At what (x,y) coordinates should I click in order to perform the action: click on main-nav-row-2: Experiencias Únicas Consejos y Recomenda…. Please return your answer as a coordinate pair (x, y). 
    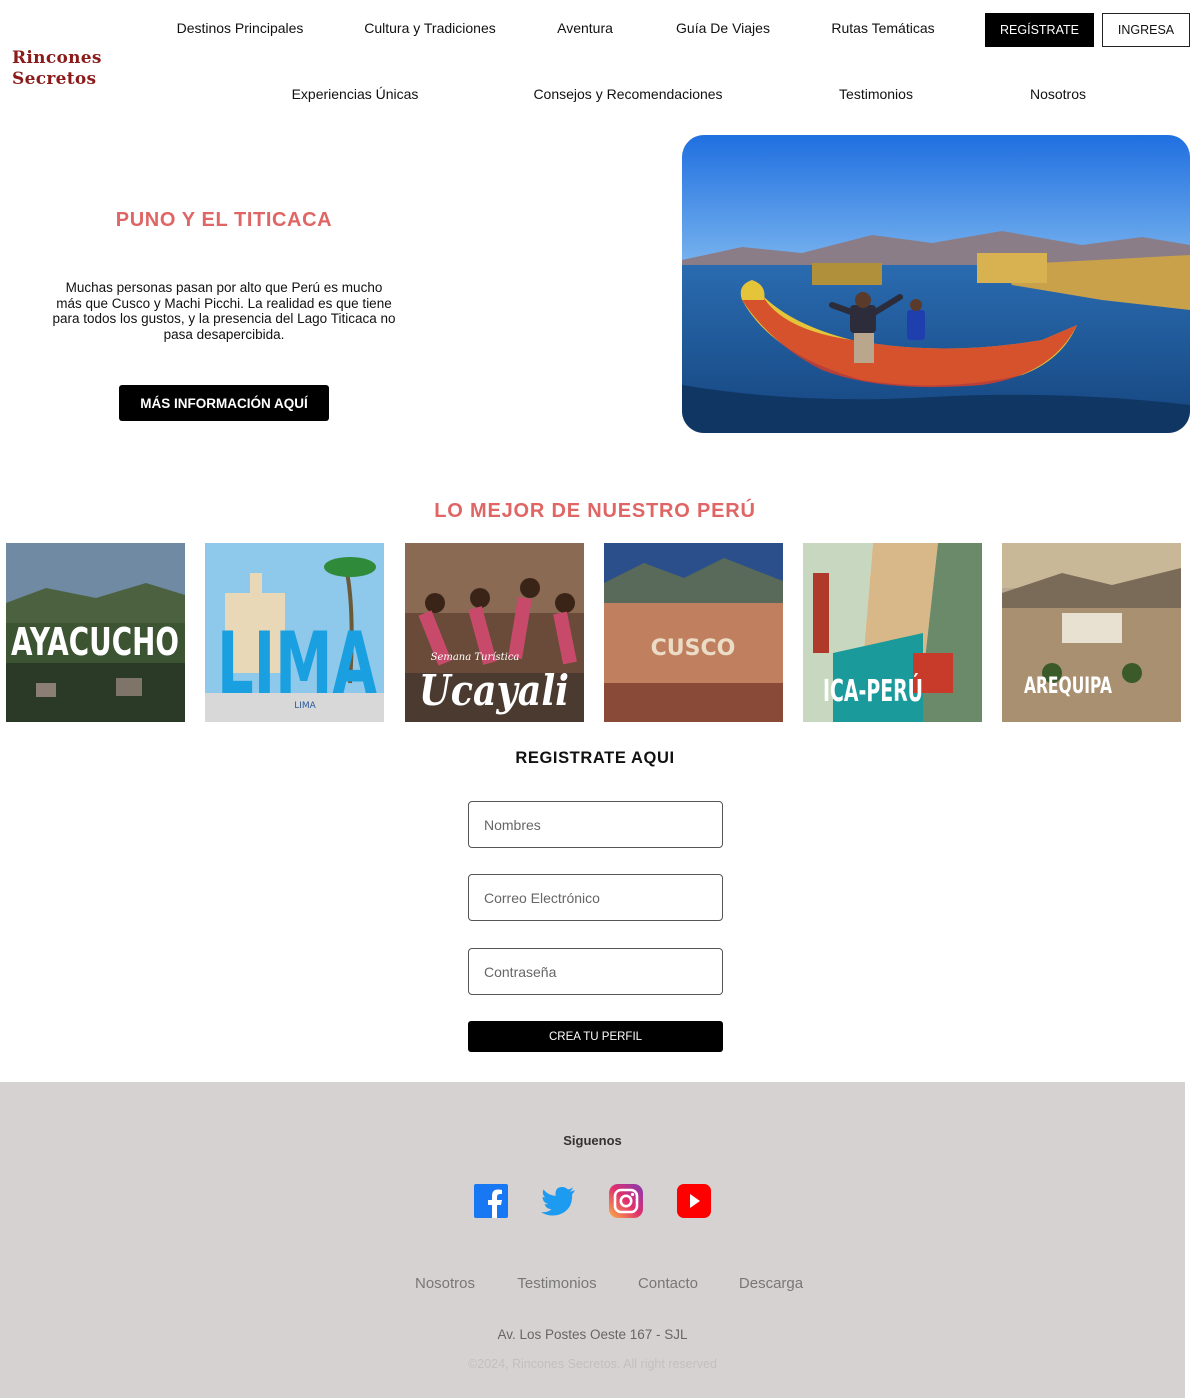
    Looking at the image, I should click on (595, 96).